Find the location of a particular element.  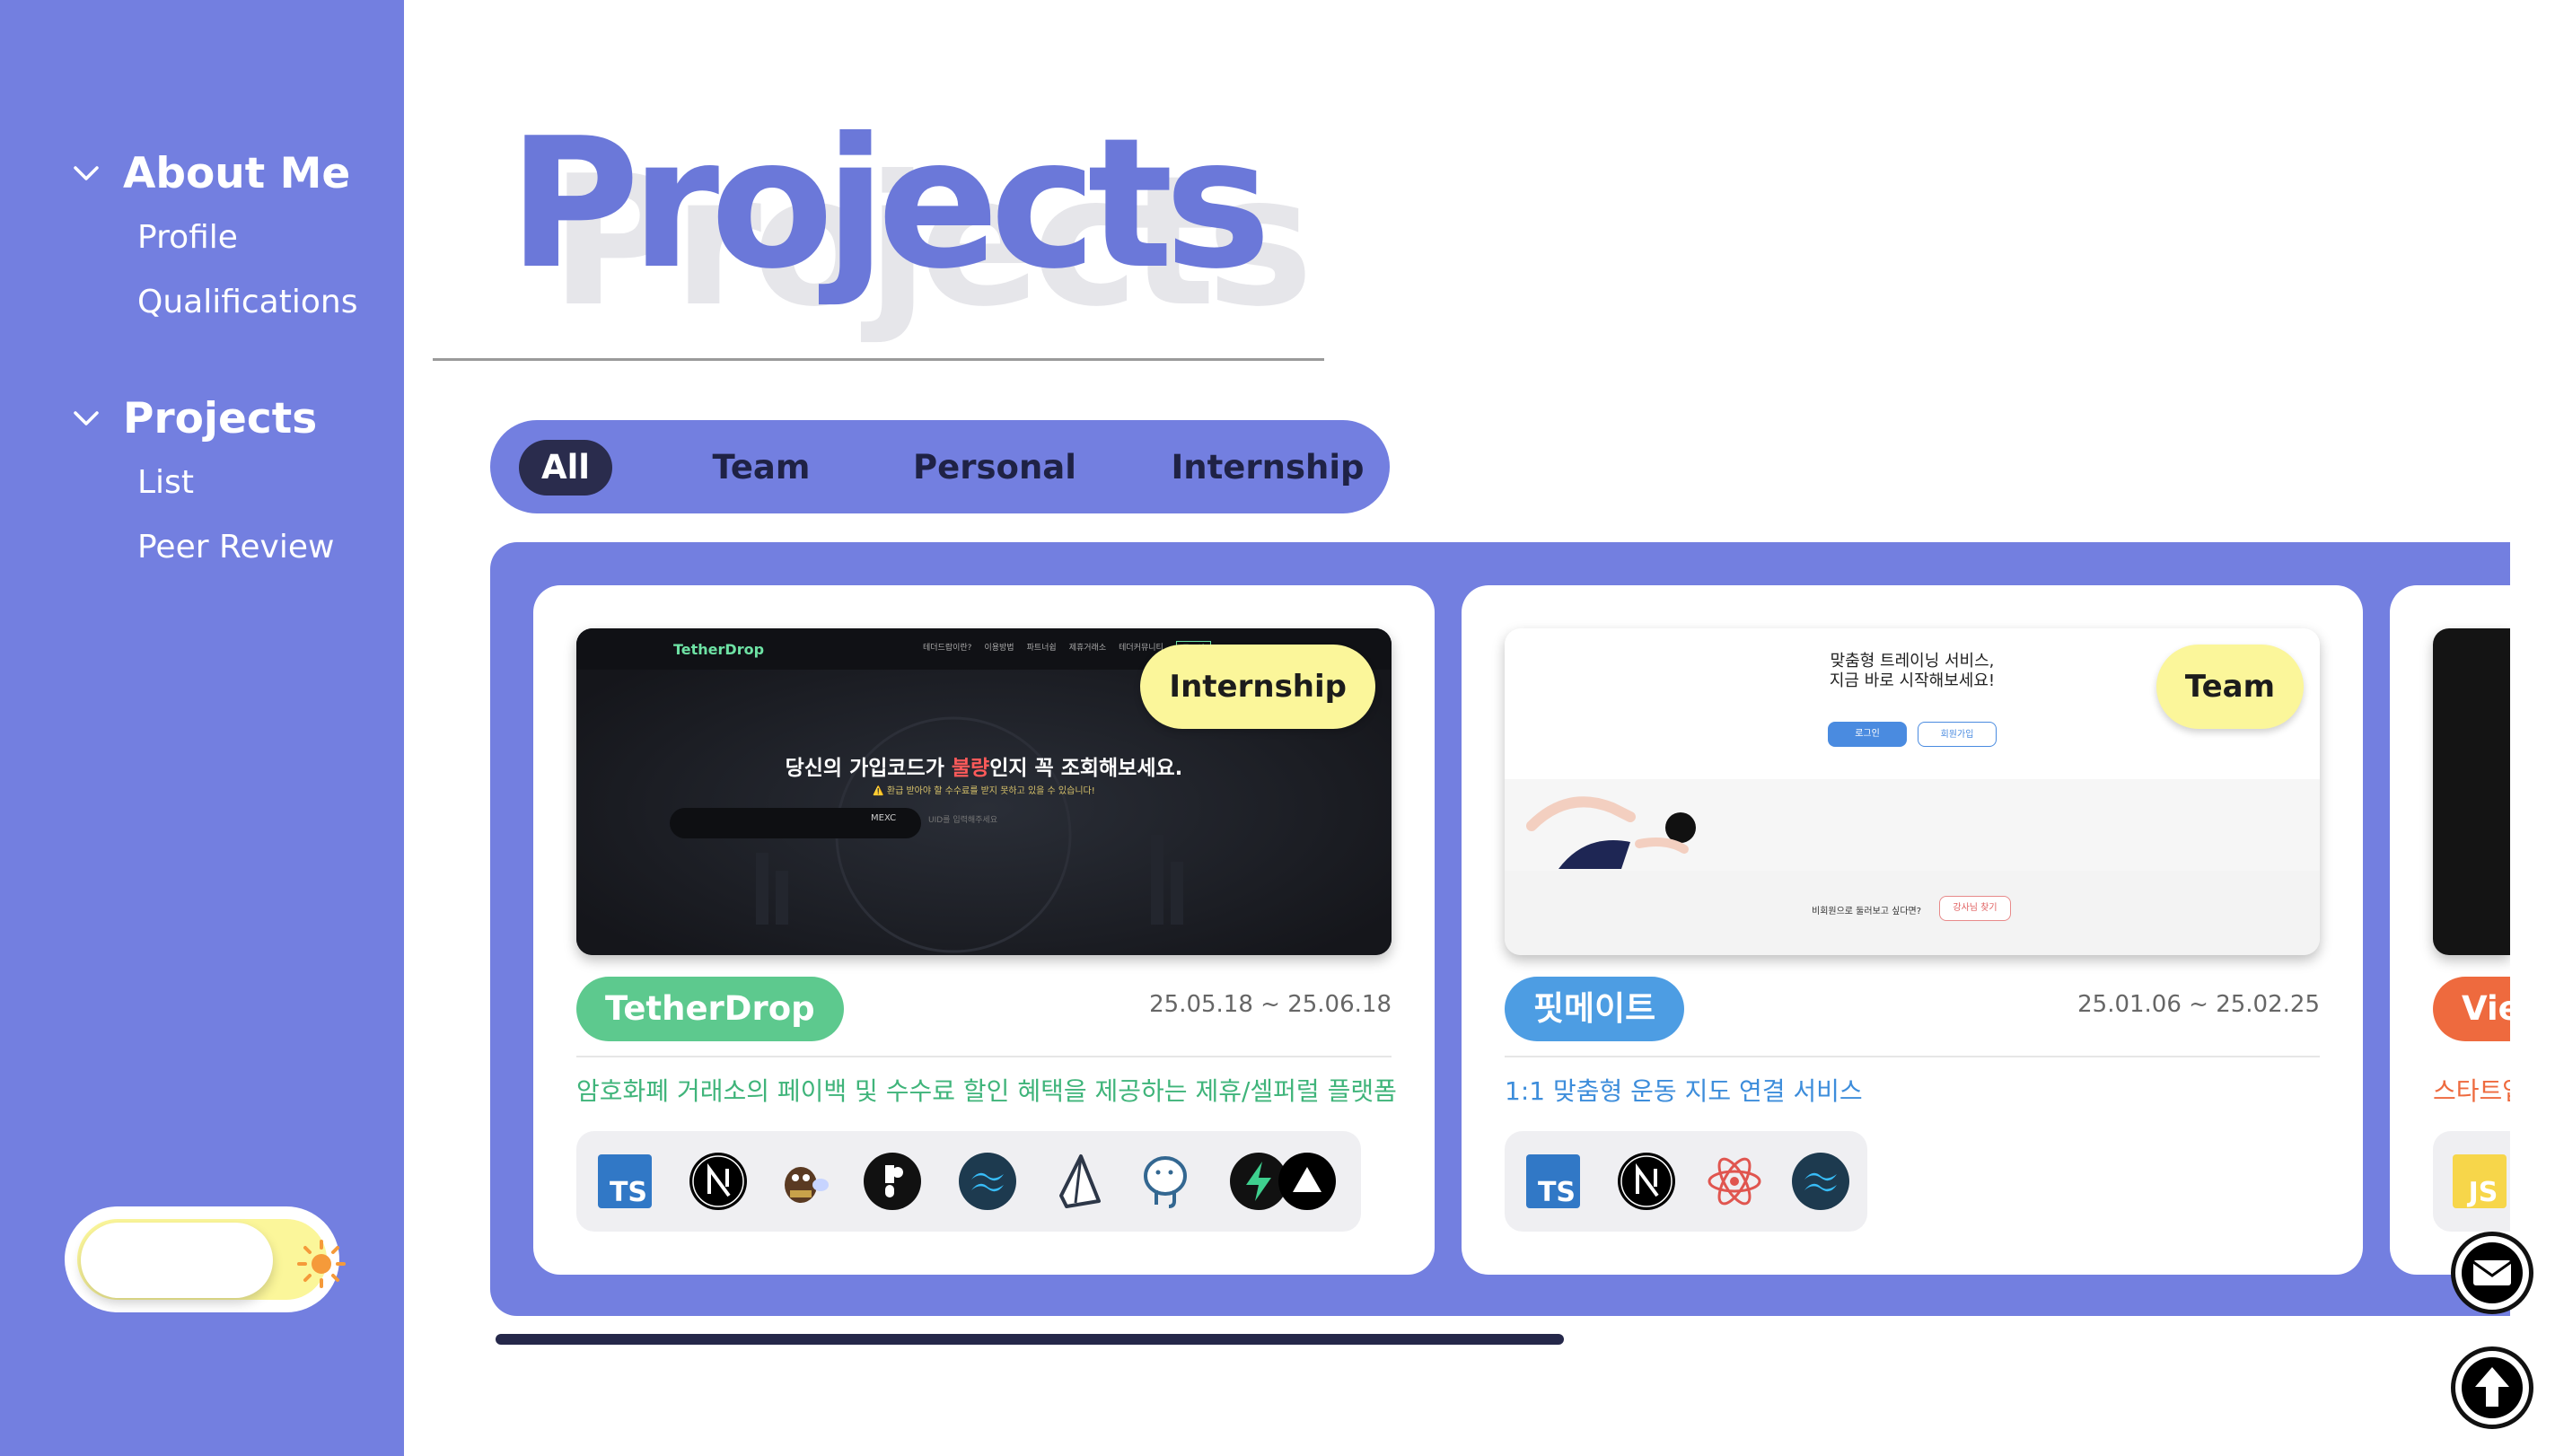

nav-head-about: About Me is located at coordinates (202, 173).